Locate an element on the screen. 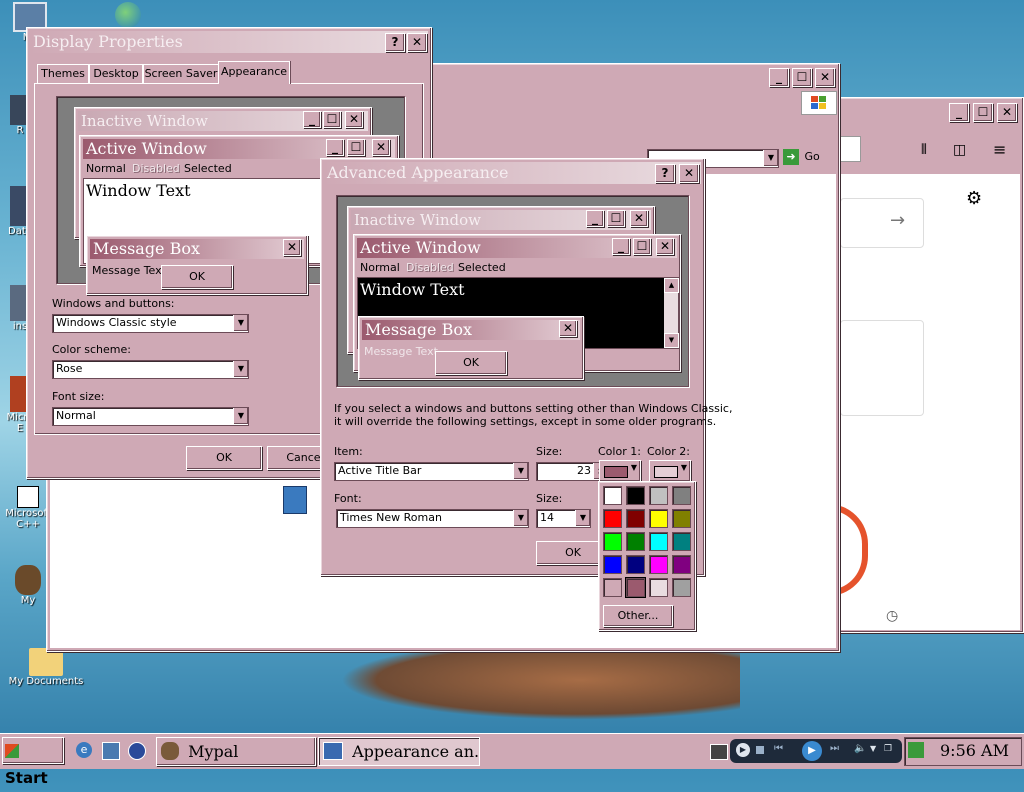 The width and height of the screenshot is (1024, 792). preview-title: Inactive Window is located at coordinates (144, 121).